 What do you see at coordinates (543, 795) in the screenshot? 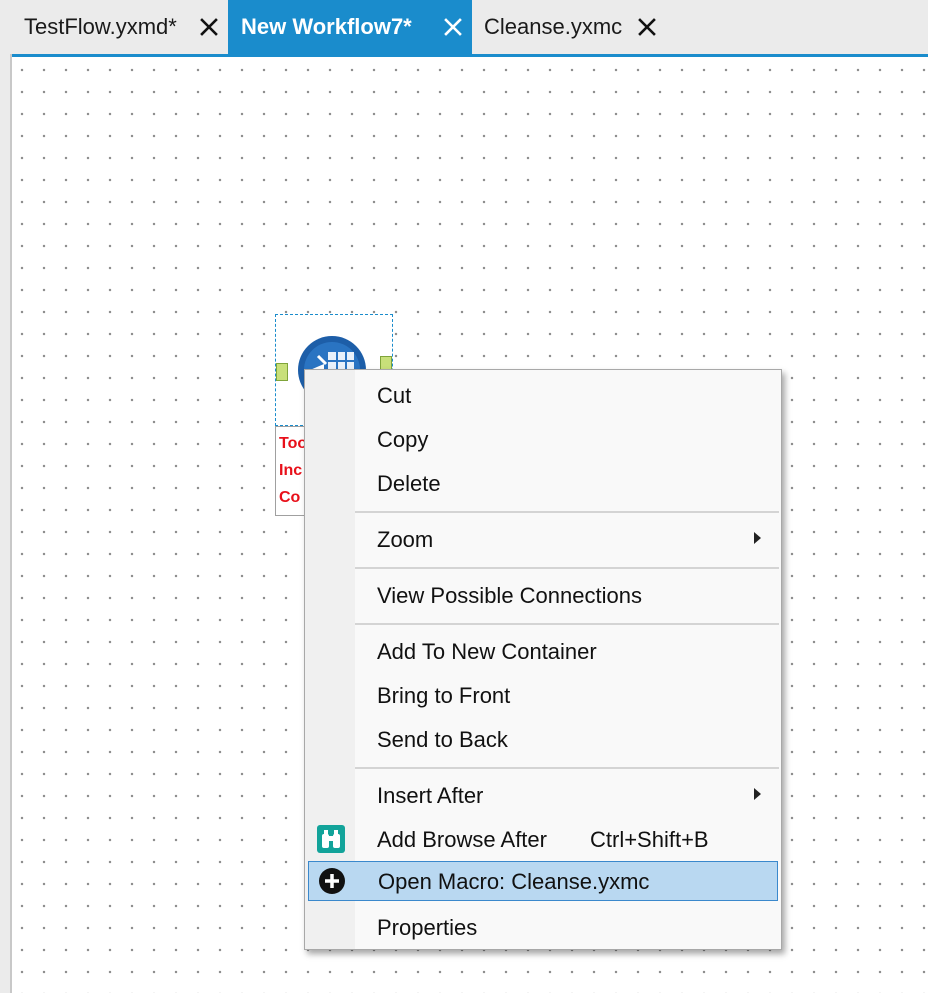
I see `menu-item-insert-after: Insert After` at bounding box center [543, 795].